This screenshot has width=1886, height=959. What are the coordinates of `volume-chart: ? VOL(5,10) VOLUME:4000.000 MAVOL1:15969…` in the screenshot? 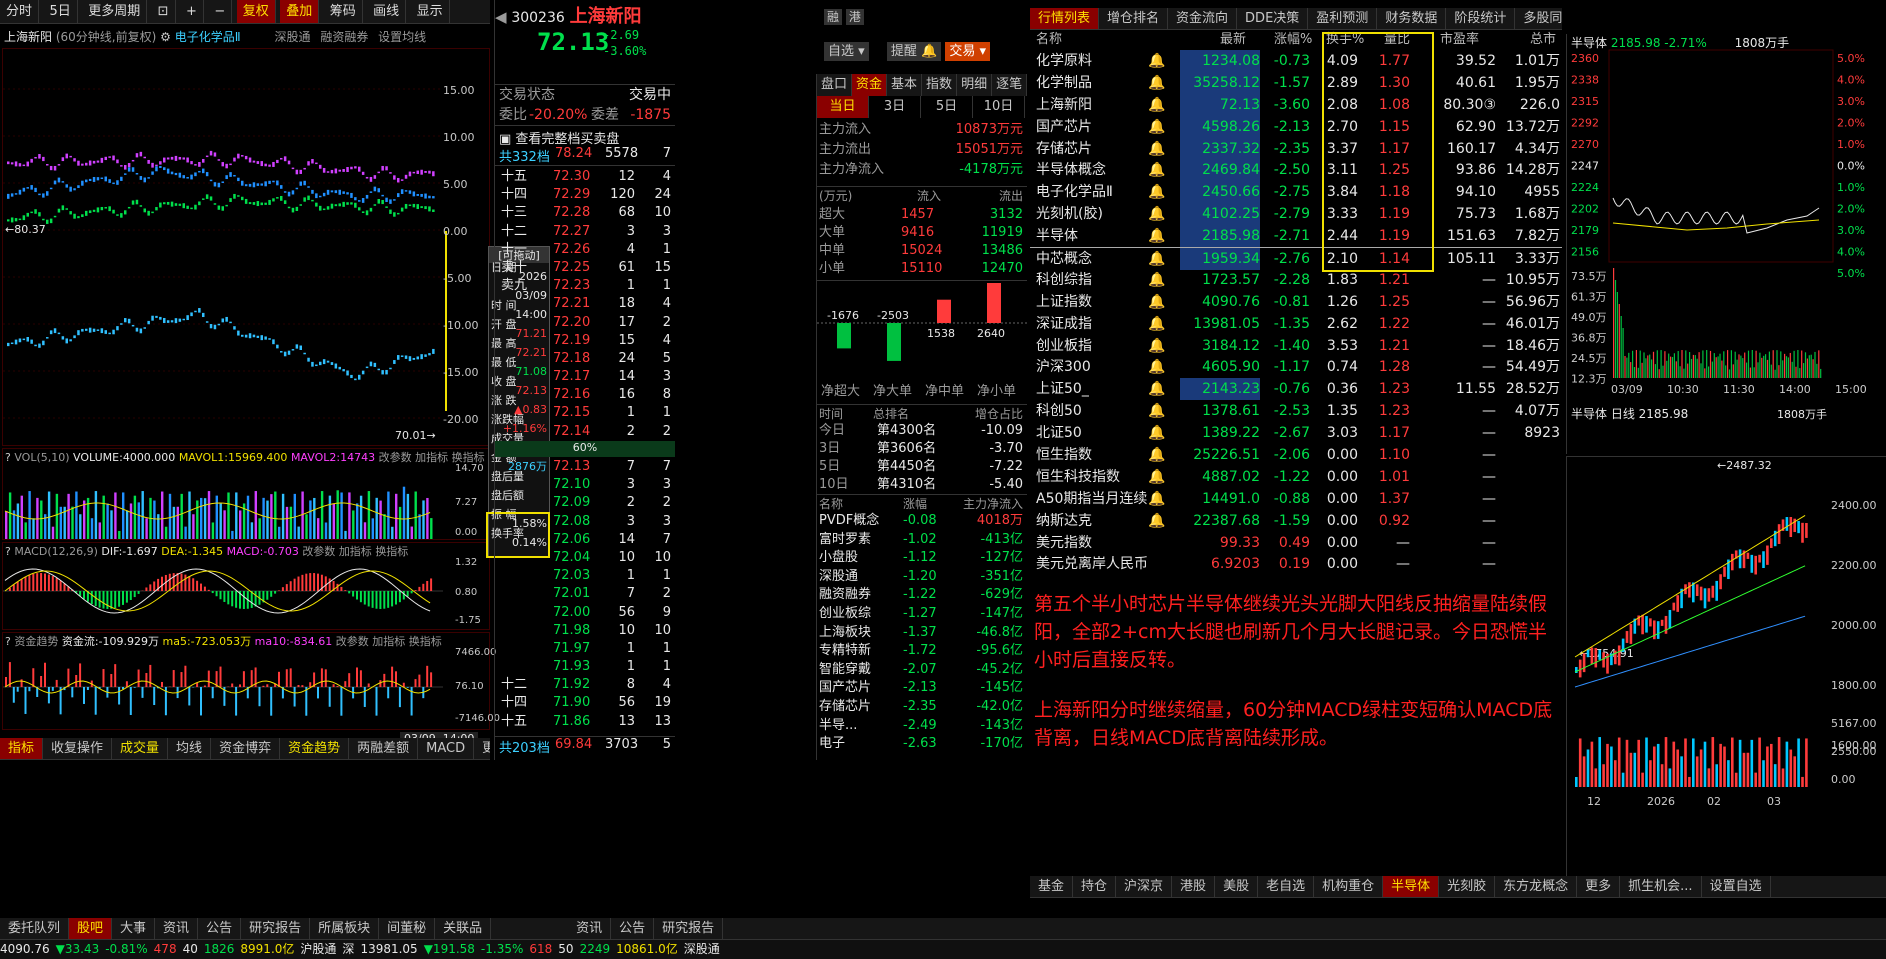 It's located at (246, 494).